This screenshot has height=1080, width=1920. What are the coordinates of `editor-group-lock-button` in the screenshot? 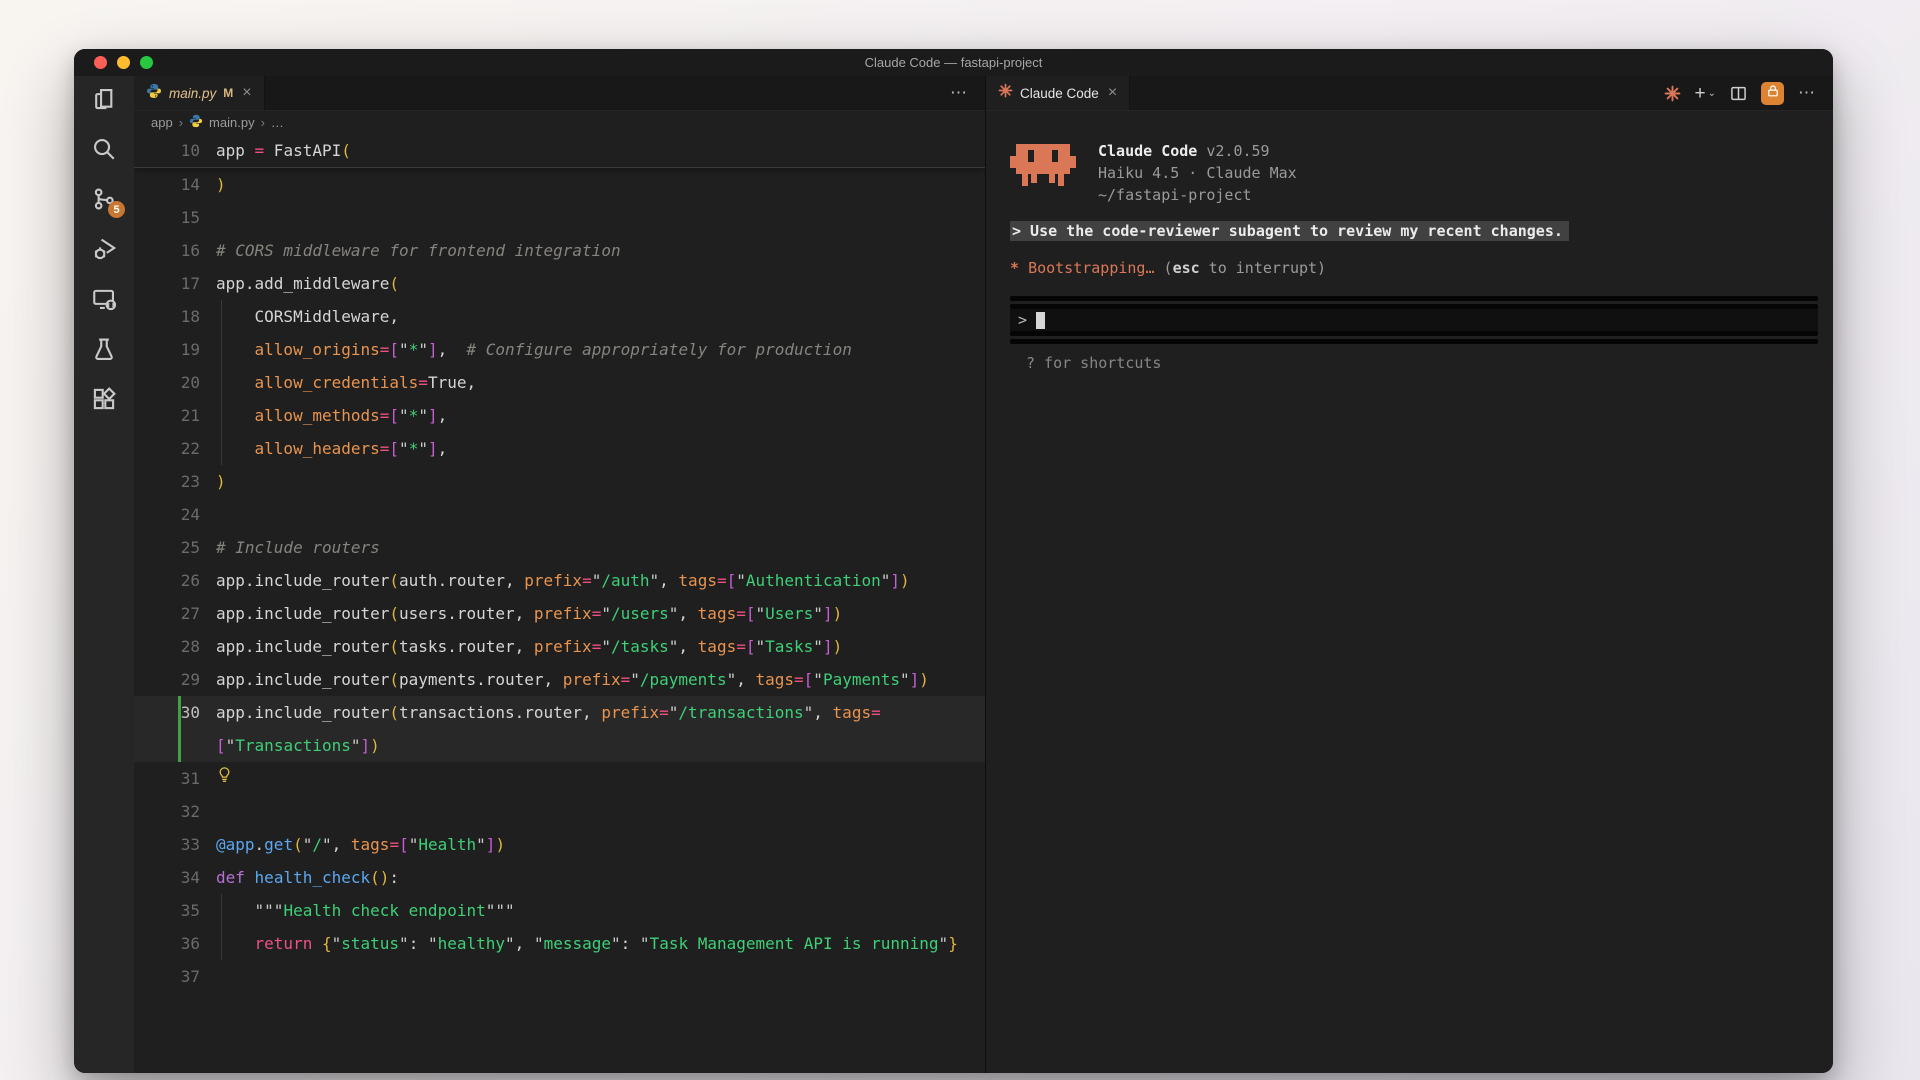 It's located at (1772, 93).